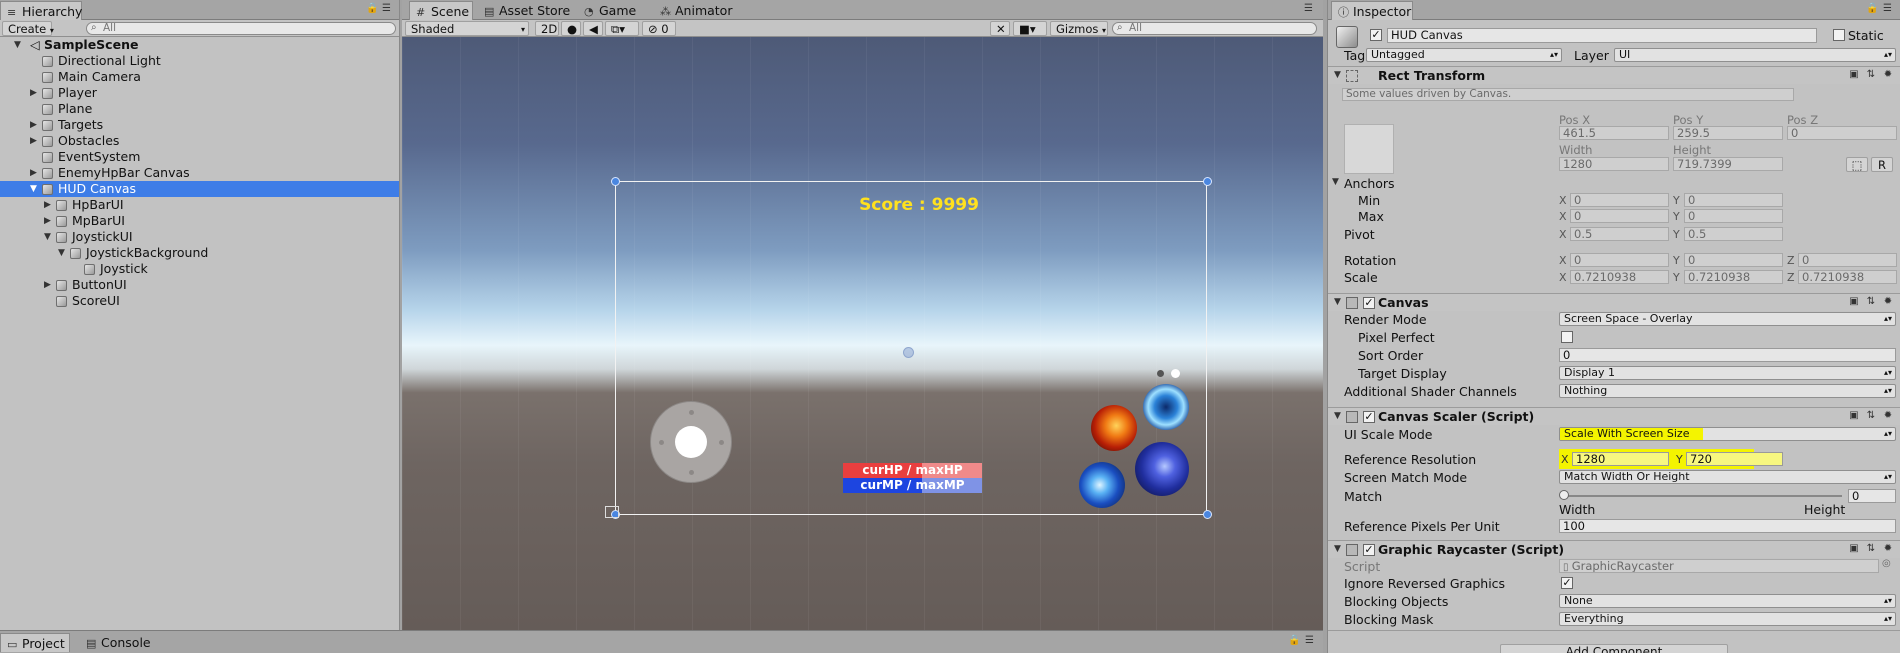  Describe the element at coordinates (1719, 566) in the screenshot. I see `script-field: ▯ GraphicRaycaster` at that location.